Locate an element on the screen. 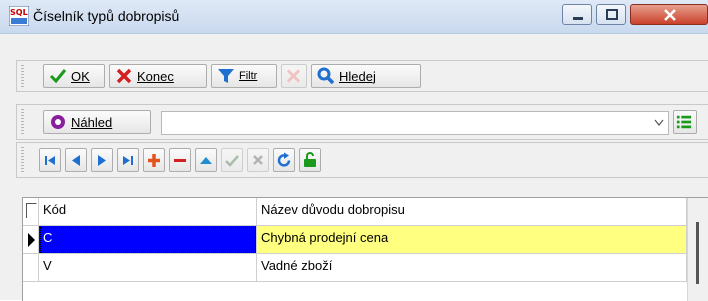 This screenshot has height=301, width=708. current-row-arrow-icon is located at coordinates (31, 240).